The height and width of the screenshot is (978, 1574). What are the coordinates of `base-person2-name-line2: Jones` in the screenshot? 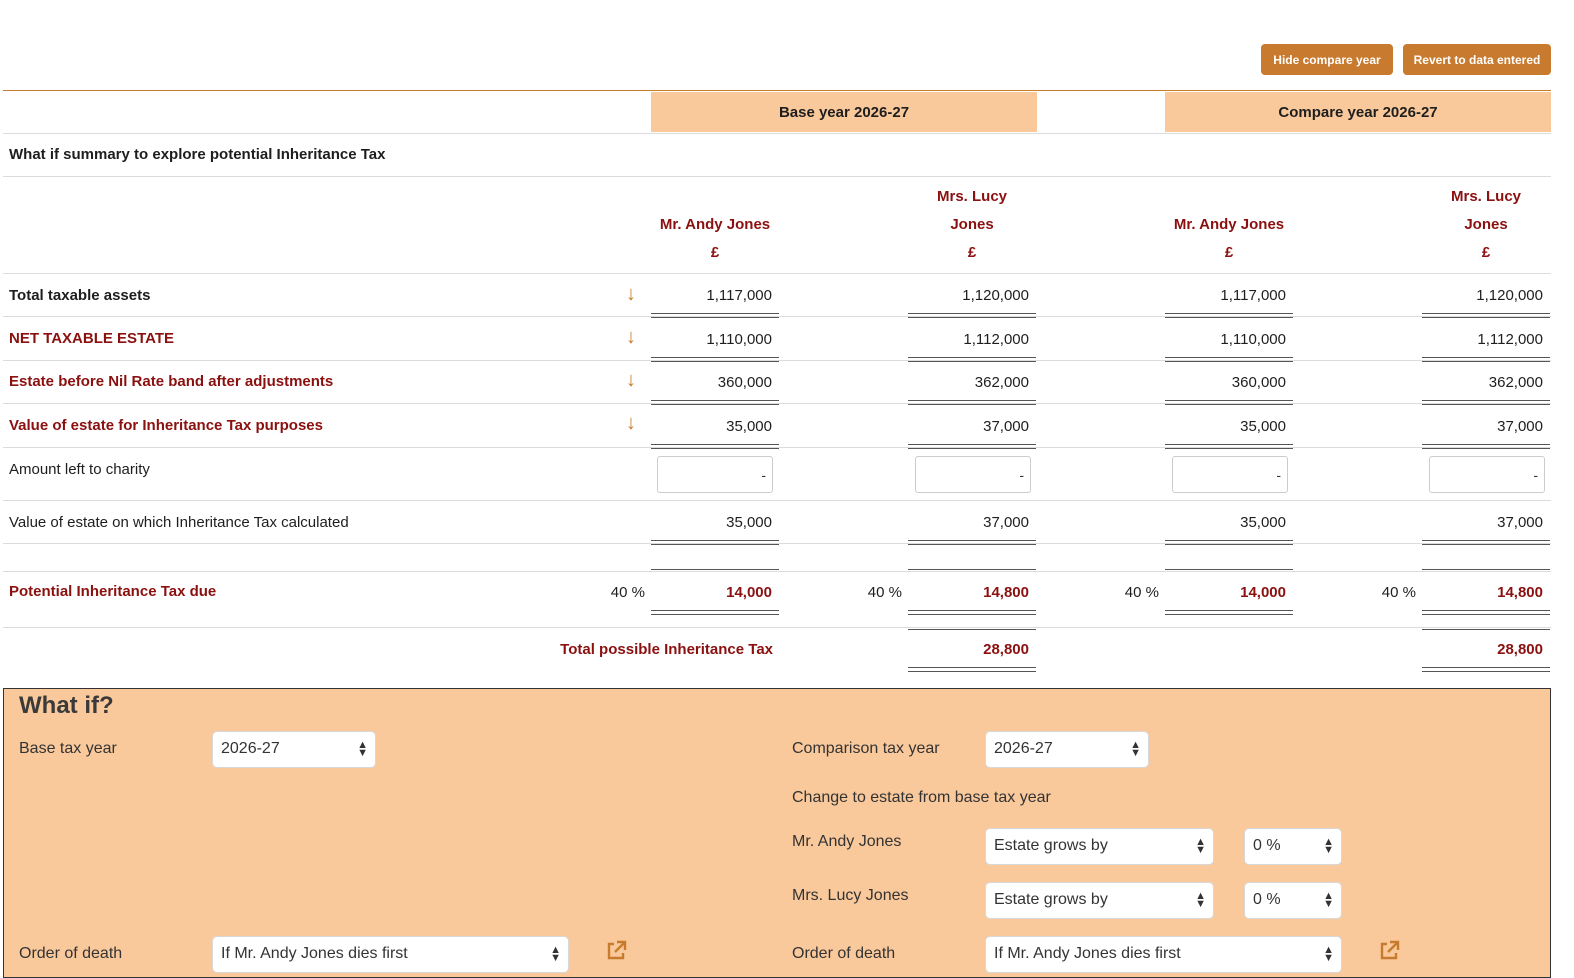 It's located at (972, 224).